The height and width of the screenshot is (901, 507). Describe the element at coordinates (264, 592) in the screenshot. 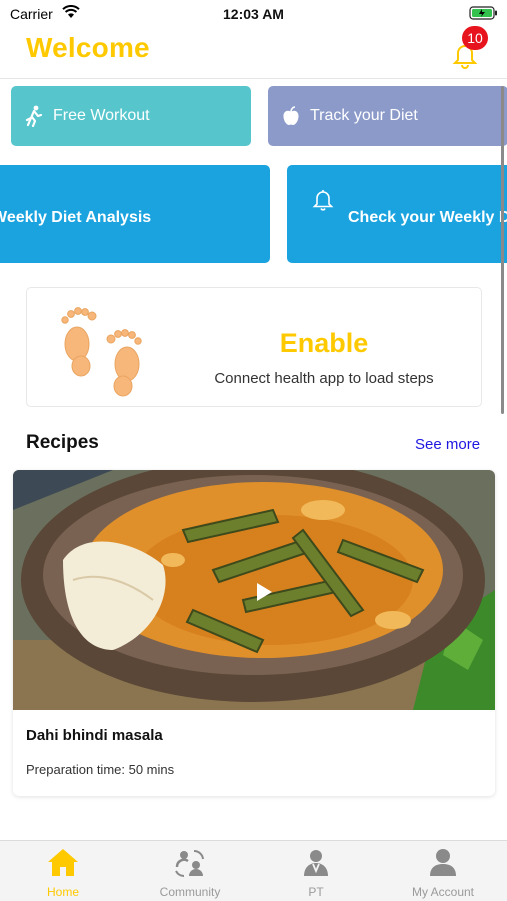

I see `play-video-icon` at that location.